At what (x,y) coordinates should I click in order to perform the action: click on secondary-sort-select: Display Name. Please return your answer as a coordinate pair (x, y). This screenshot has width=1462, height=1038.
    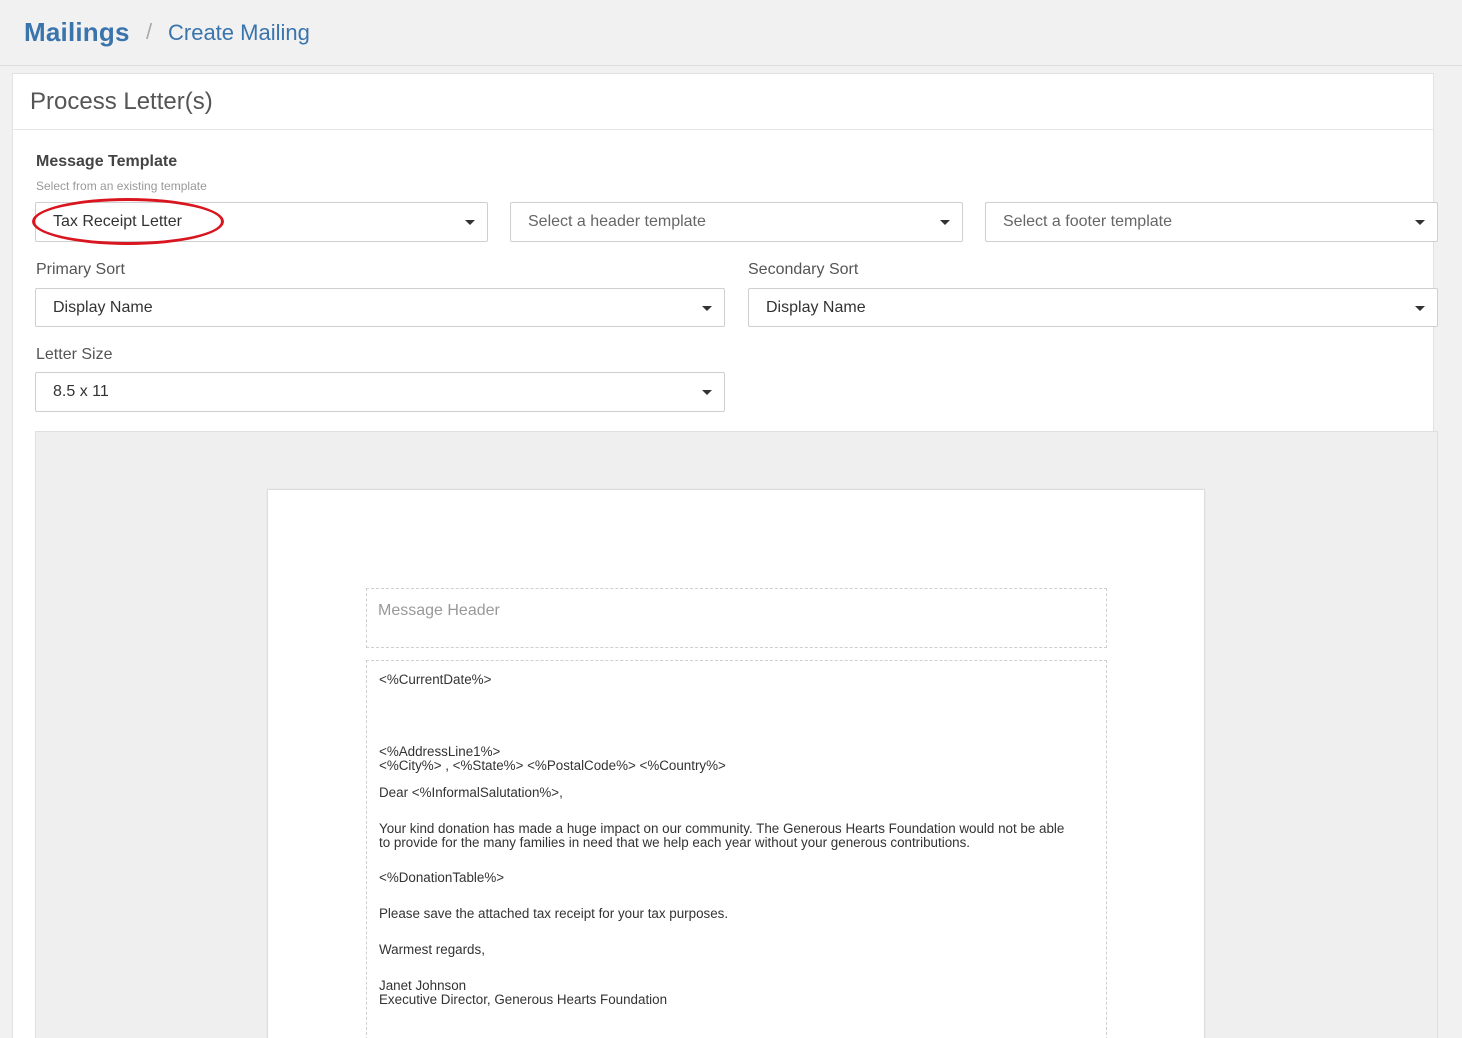
    Looking at the image, I should click on (1093, 307).